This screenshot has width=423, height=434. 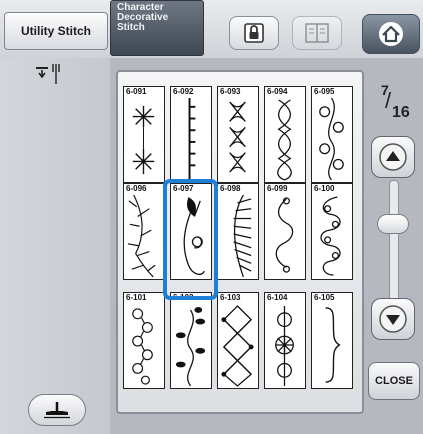 I want to click on spiral-chain-pattern-icon, so click(x=142, y=346).